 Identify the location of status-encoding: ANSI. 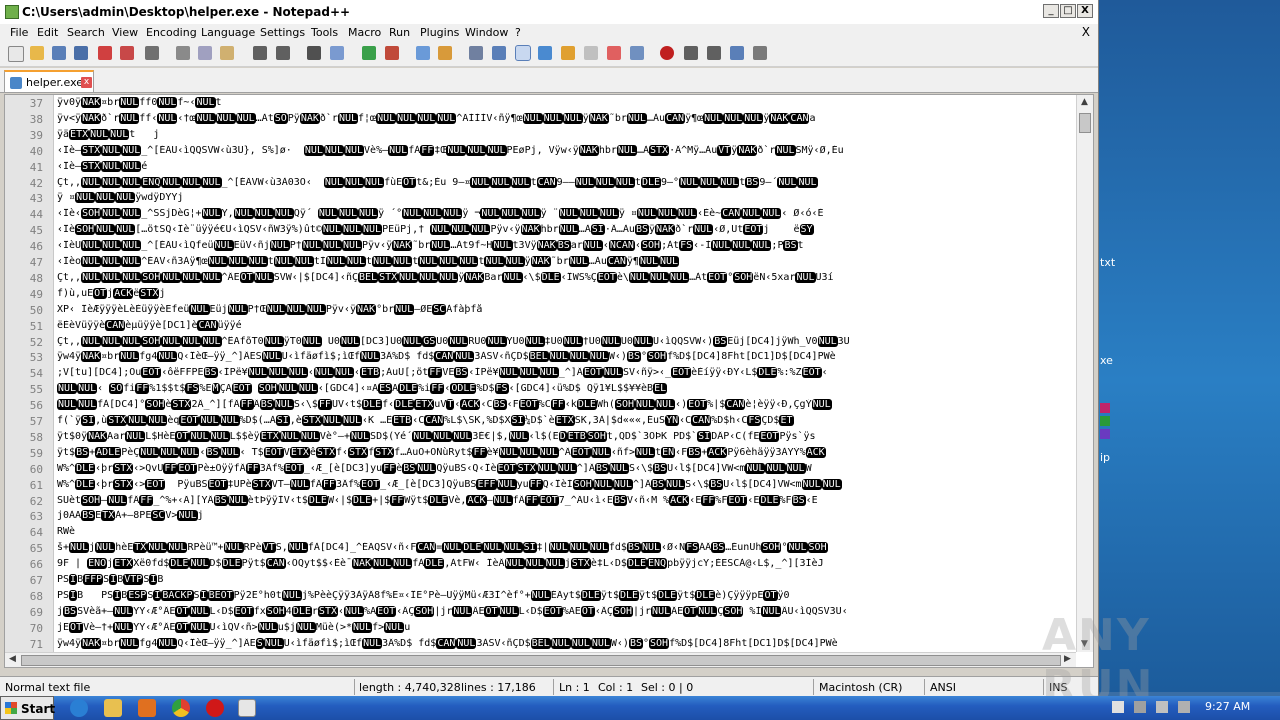
(943, 687).